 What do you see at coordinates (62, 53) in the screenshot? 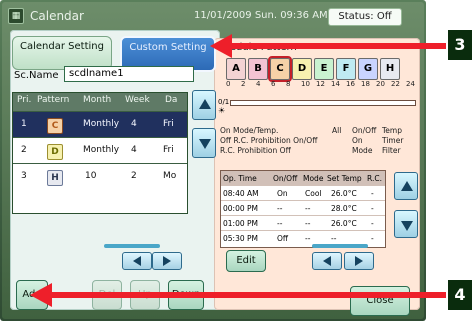
I see `tab-calendar-setting: Calendar Setting` at bounding box center [62, 53].